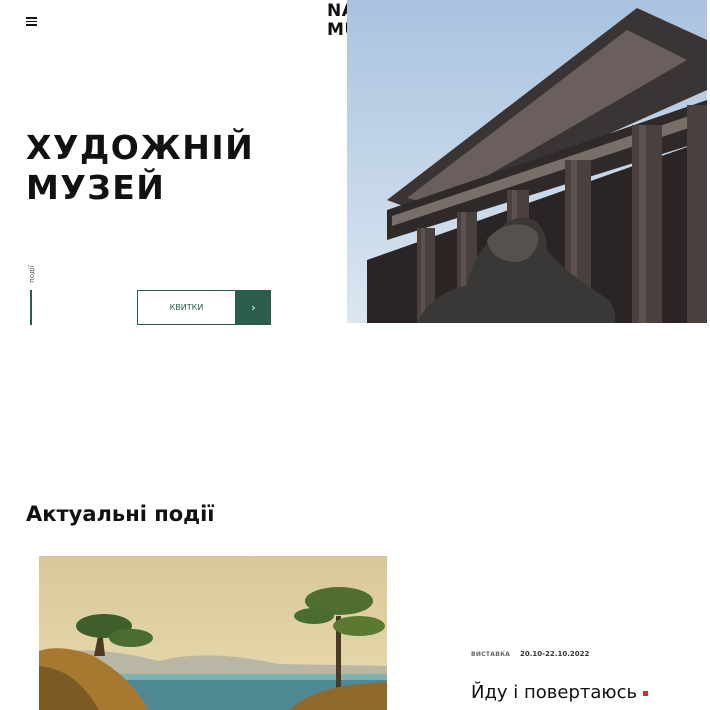  What do you see at coordinates (491, 654) in the screenshot?
I see `event-type-label: ВИСТАВКА` at bounding box center [491, 654].